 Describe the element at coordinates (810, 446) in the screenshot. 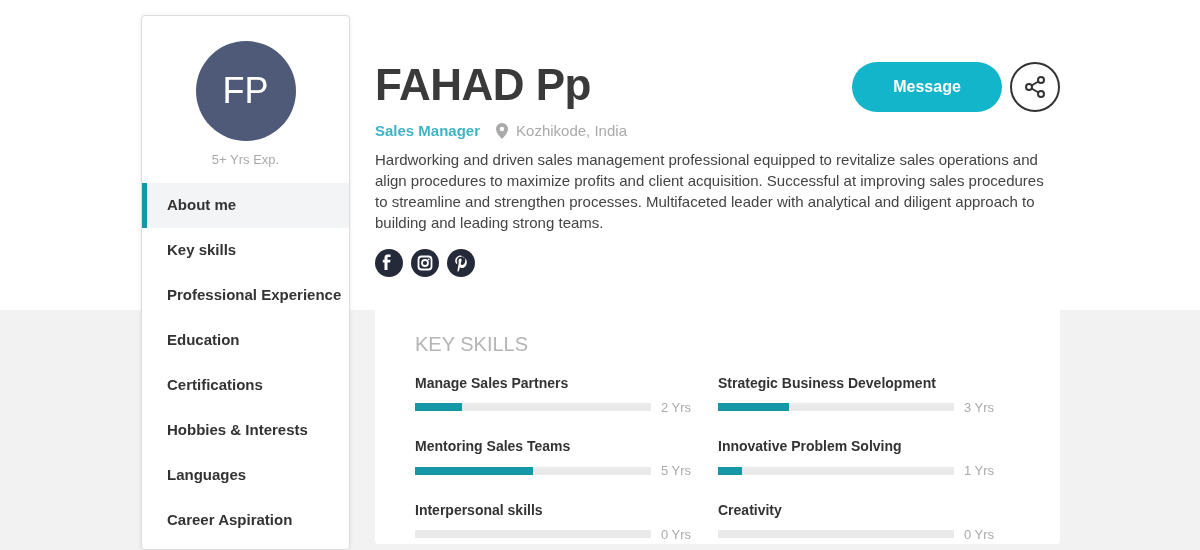

I see `skill-name: Innovative Problem Solving` at that location.